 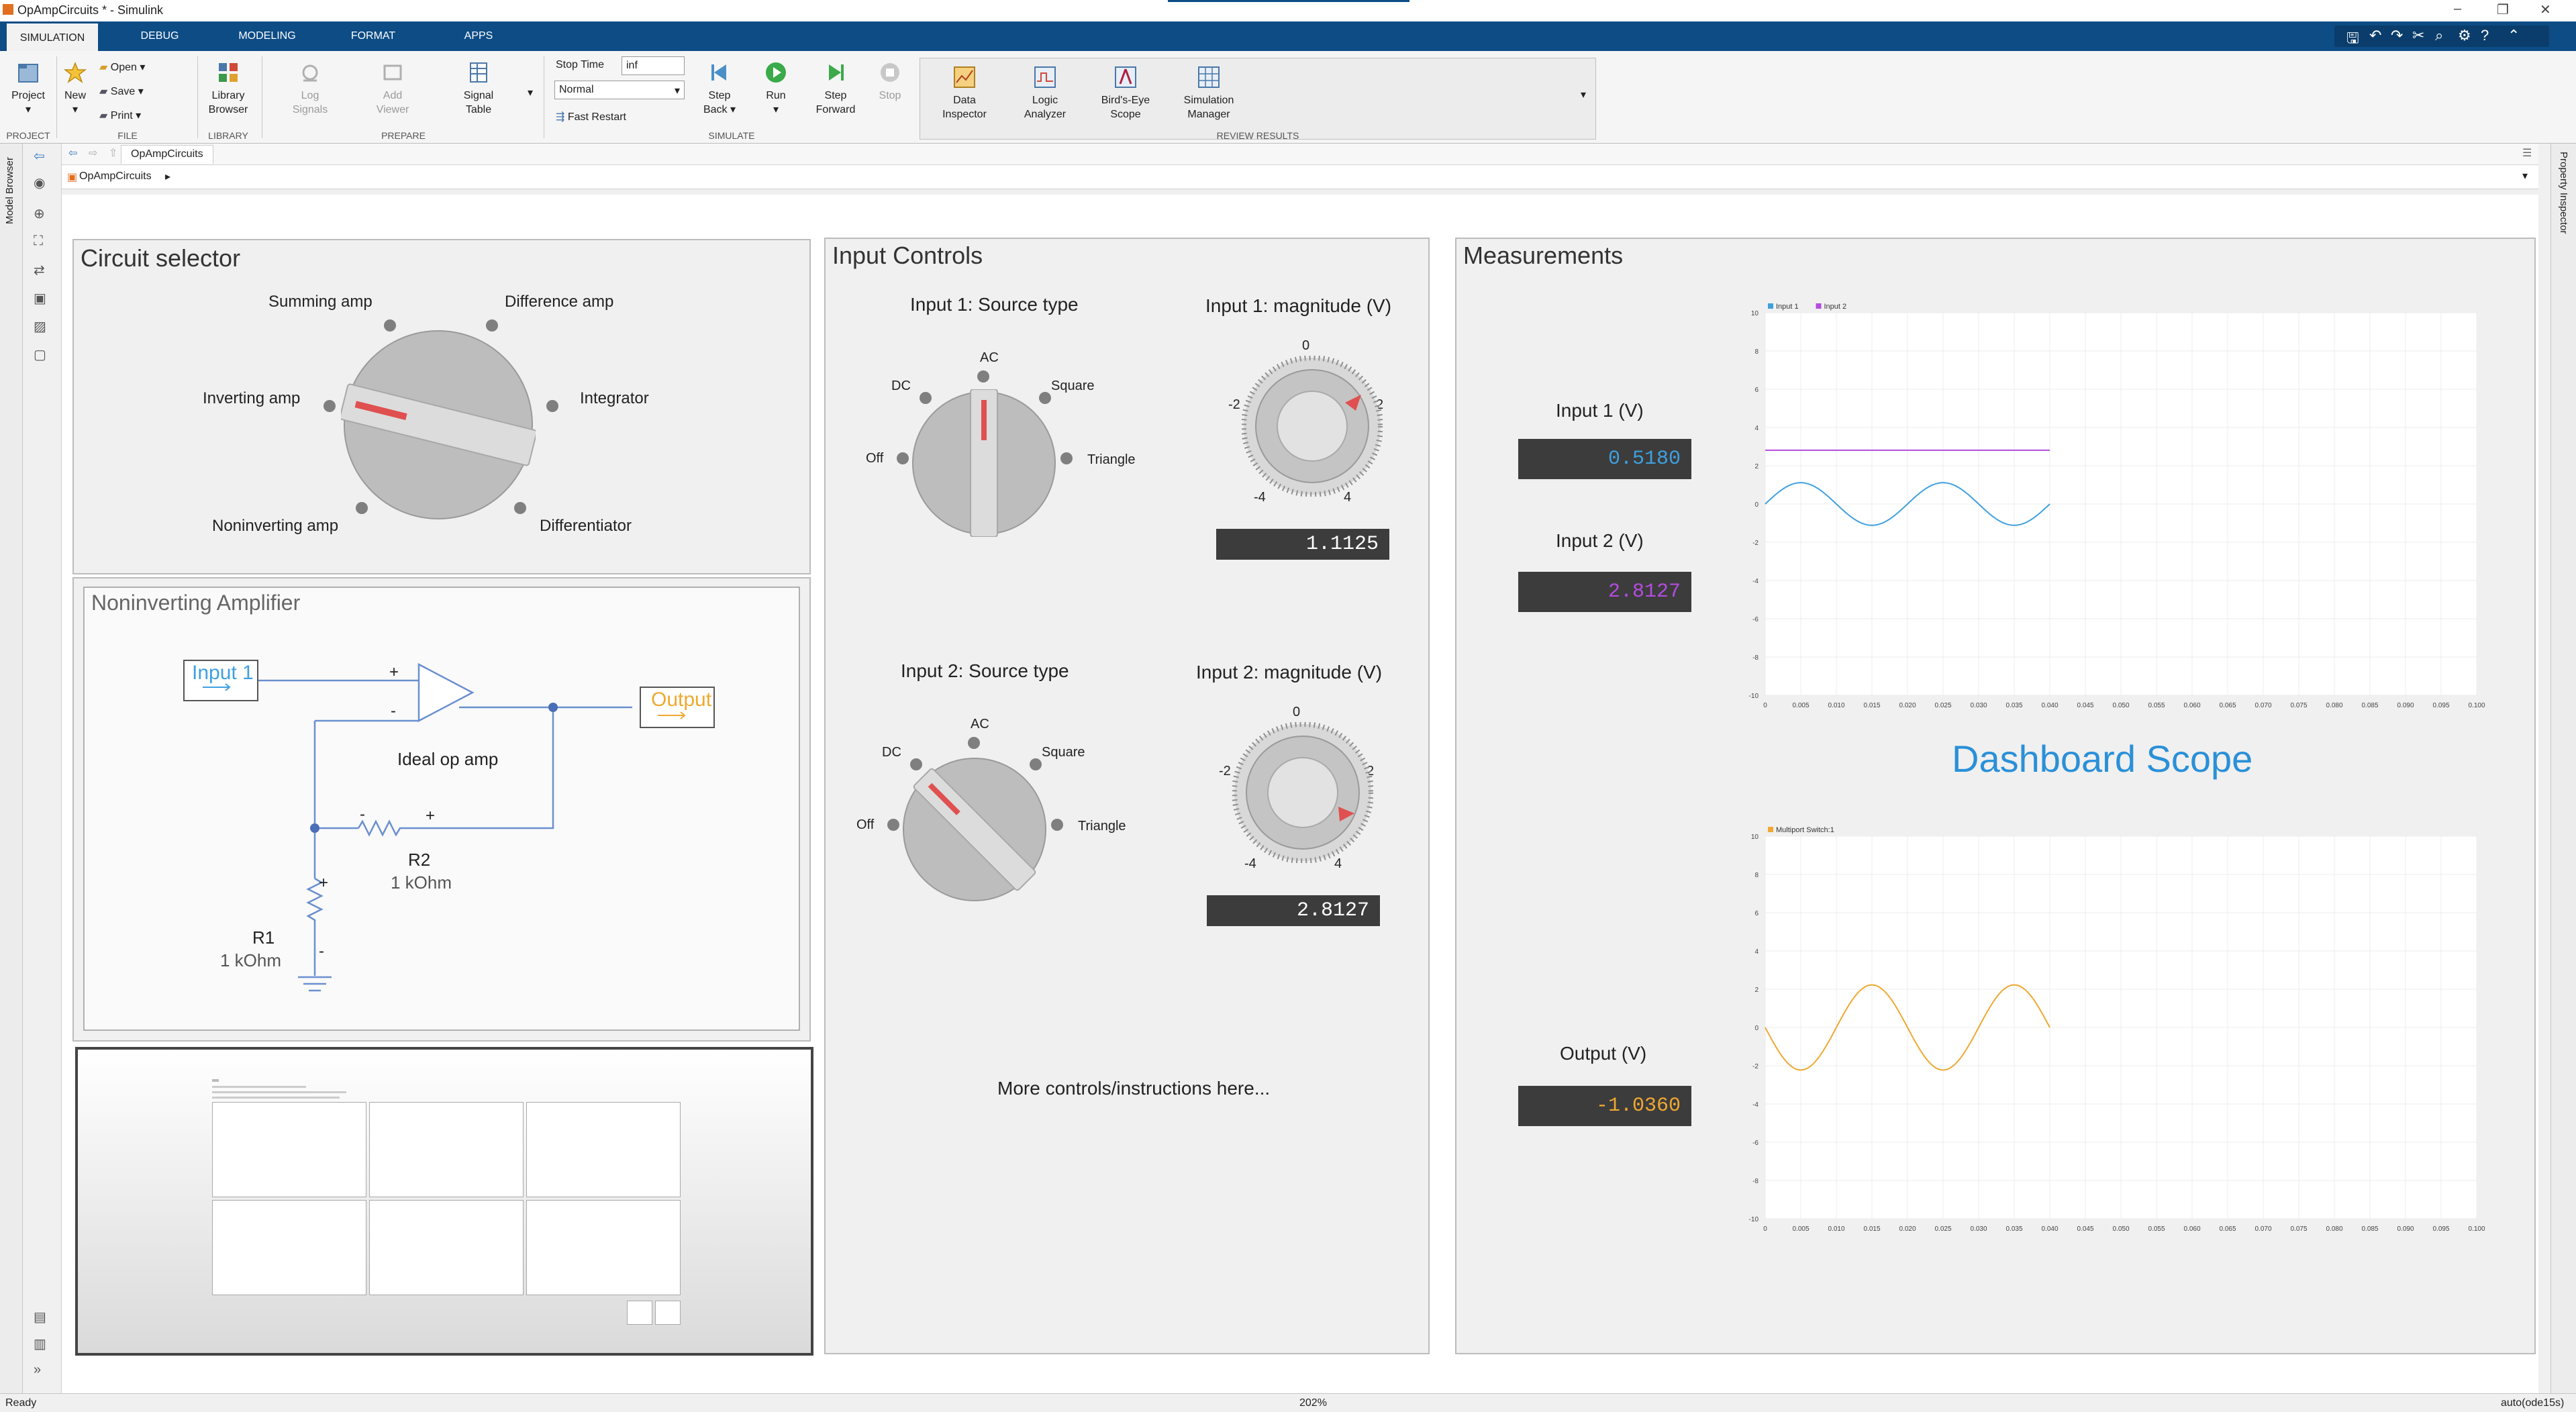 I want to click on open-button: ▰ Open ▾, so click(x=122, y=67).